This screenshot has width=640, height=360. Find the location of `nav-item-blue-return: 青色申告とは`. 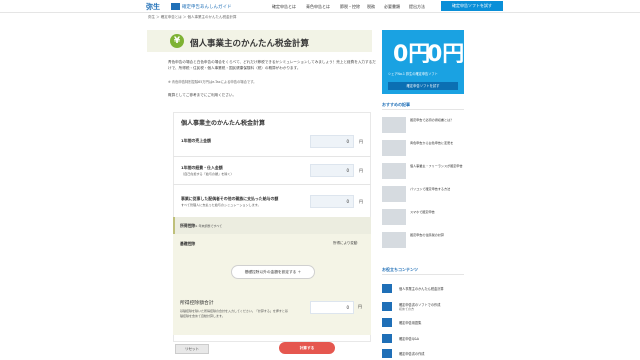

nav-item-blue-return: 青色申告とは is located at coordinates (318, 7).